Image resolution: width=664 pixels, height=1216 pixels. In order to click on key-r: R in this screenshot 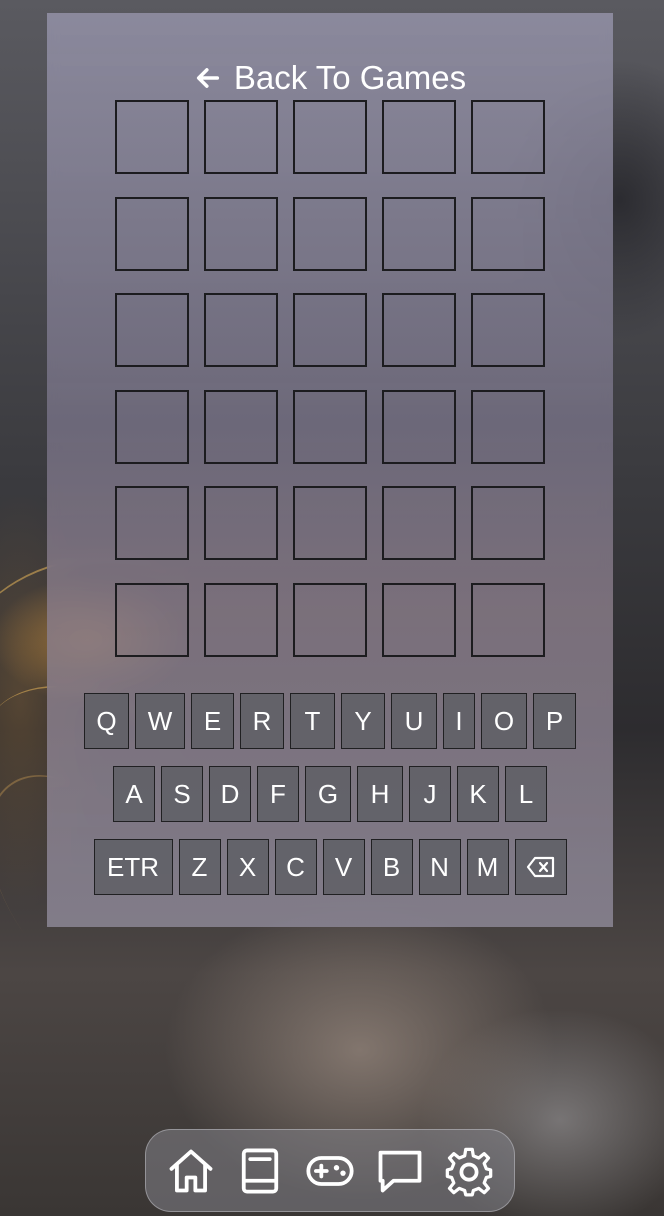, I will do `click(262, 721)`.